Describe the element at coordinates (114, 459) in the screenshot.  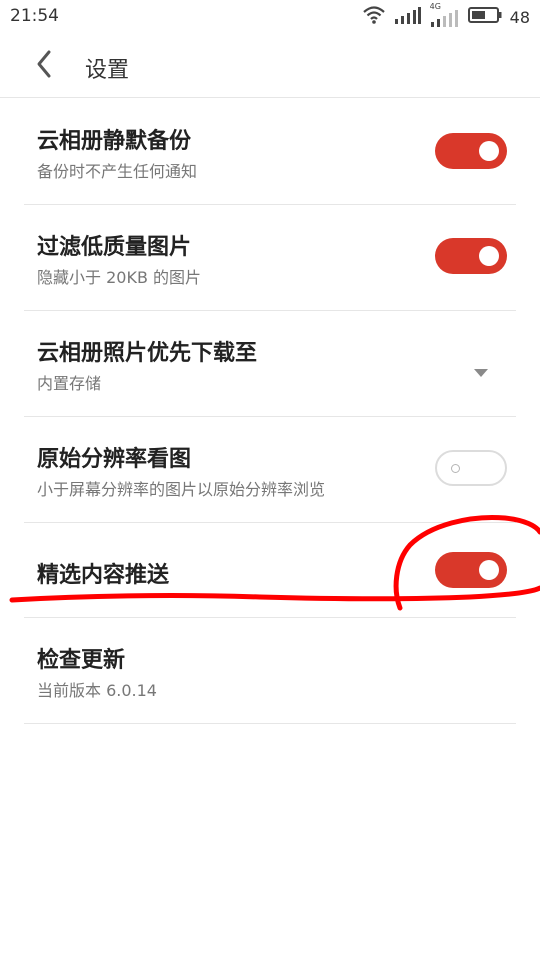
I see `setting-title: 原始分辨率看图` at that location.